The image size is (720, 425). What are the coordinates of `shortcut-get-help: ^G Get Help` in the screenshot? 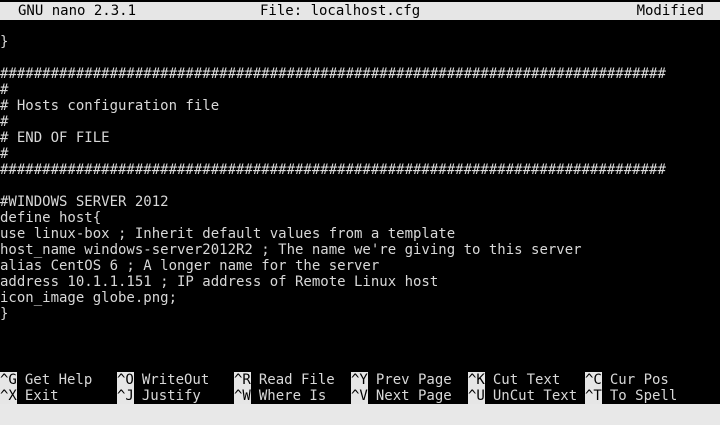 It's located at (46, 380).